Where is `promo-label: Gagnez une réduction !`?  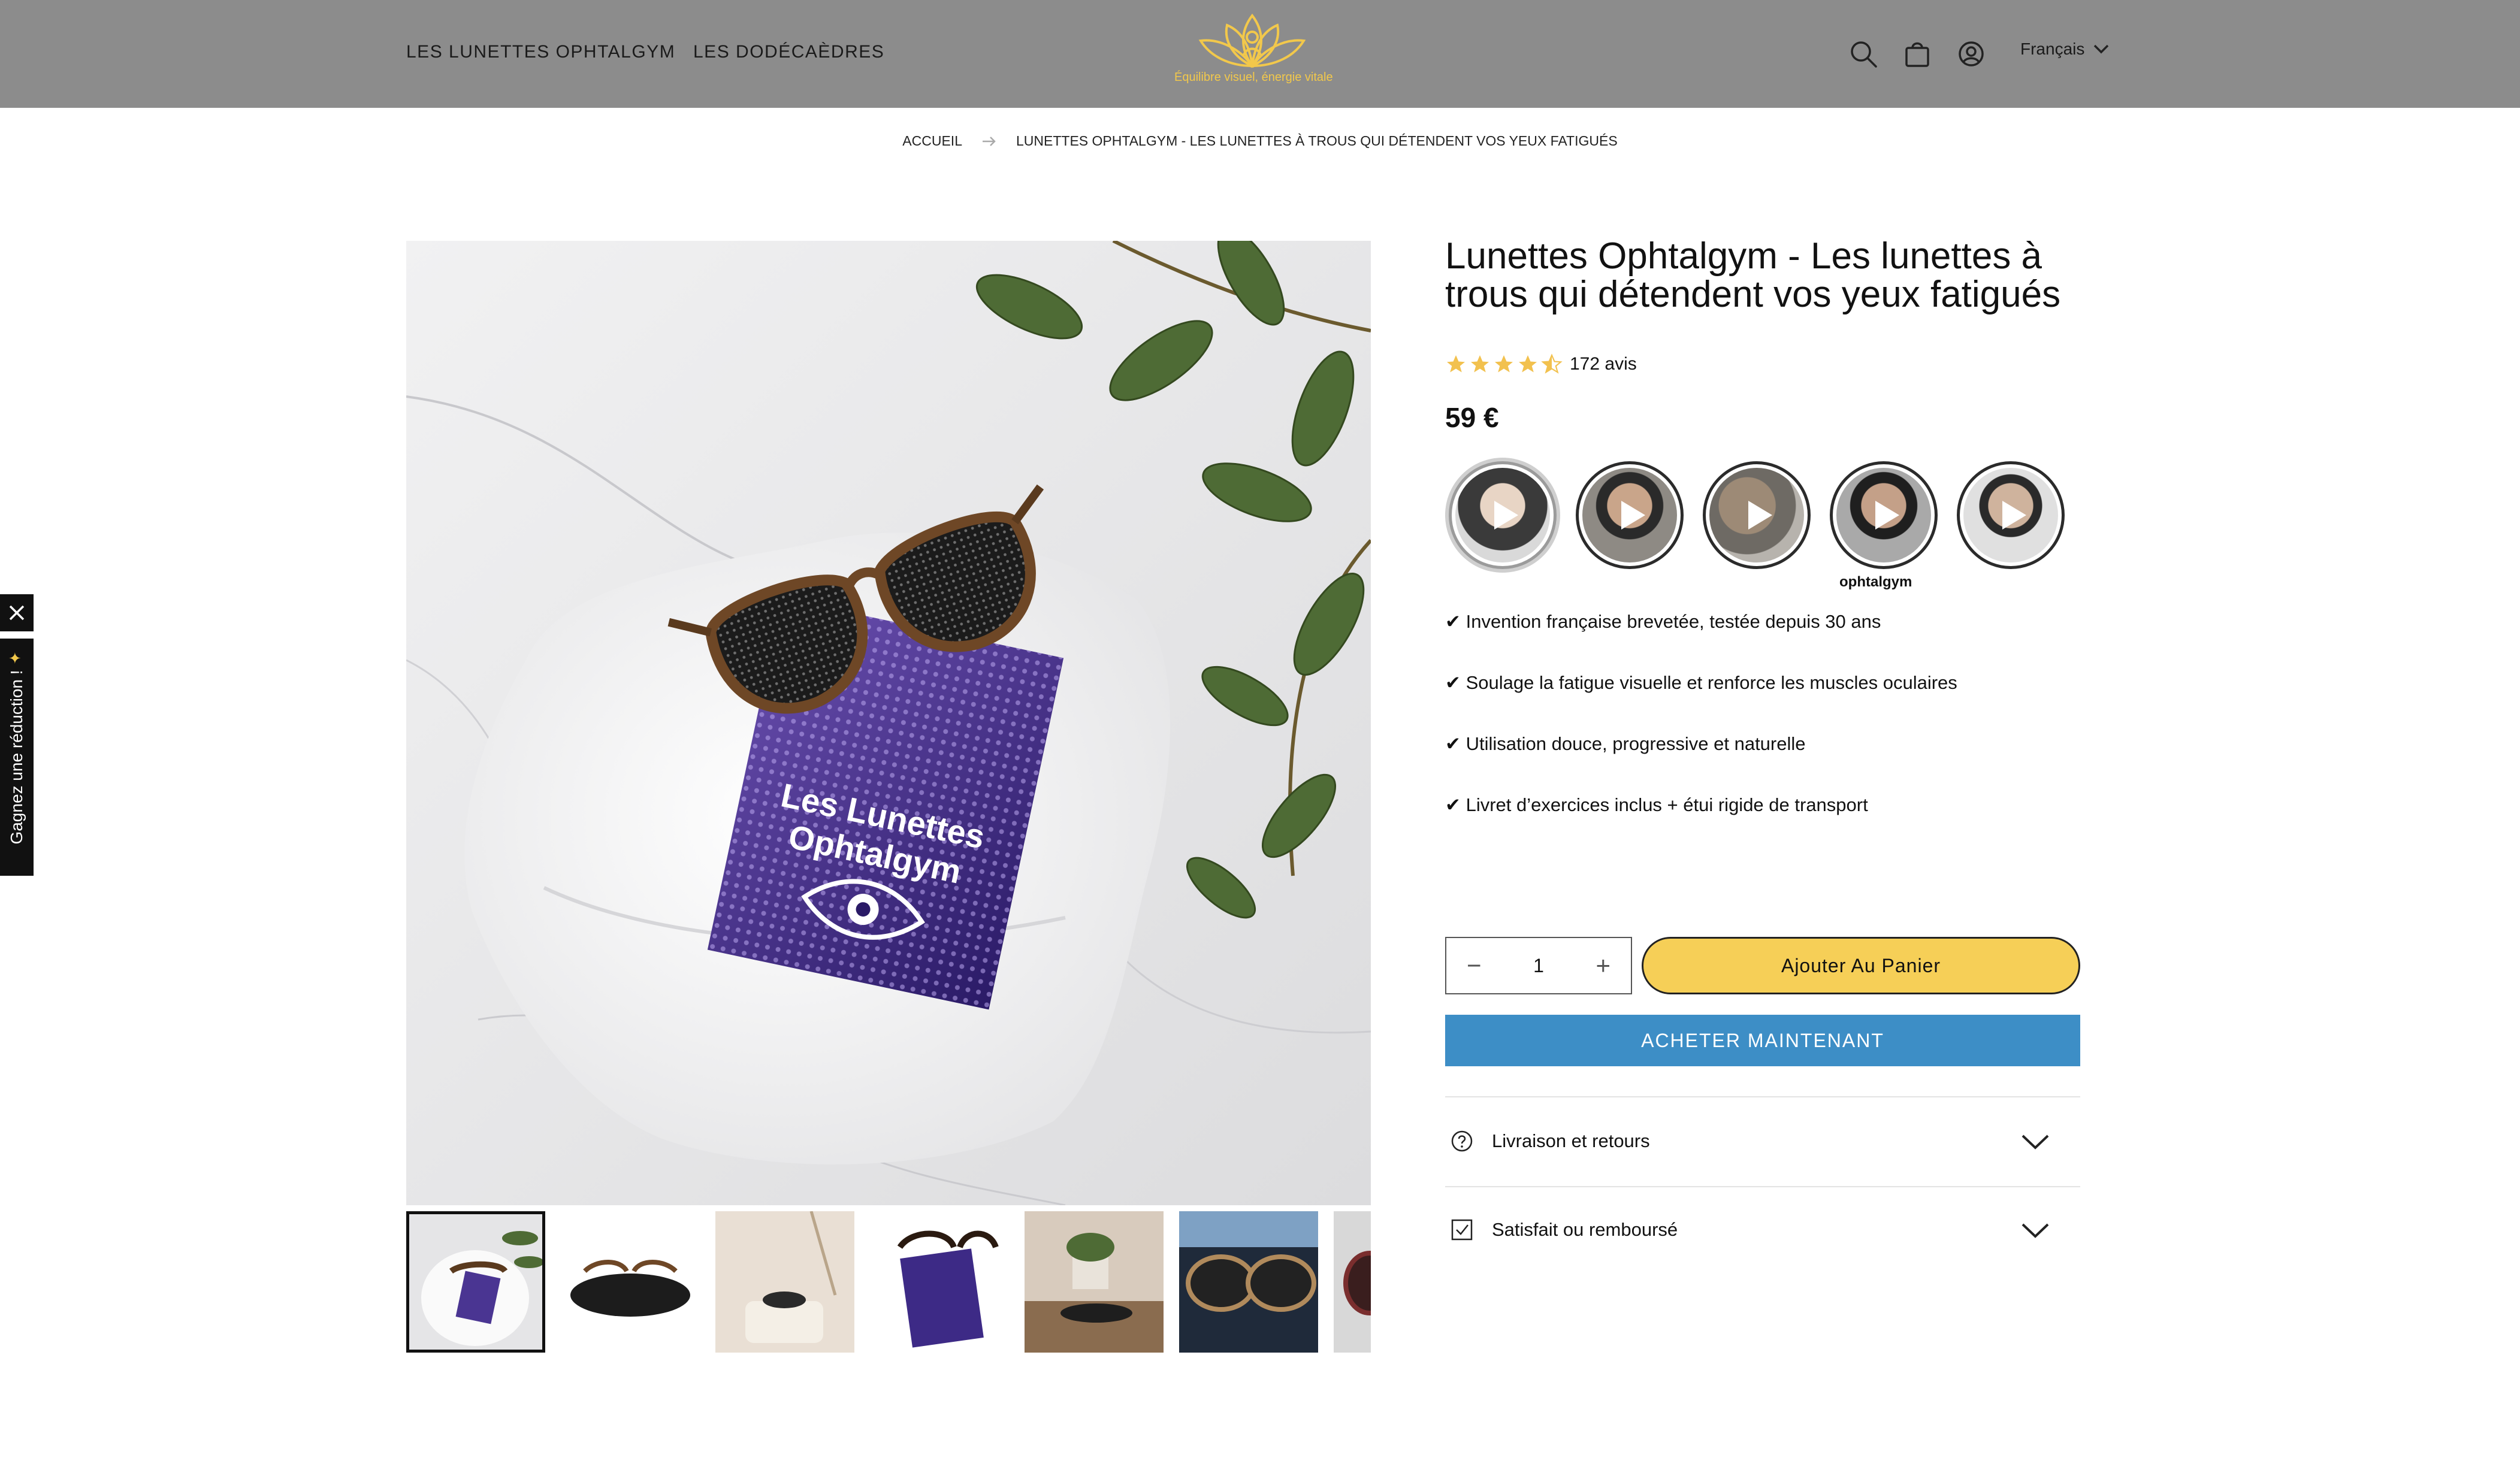
promo-label: Gagnez une réduction ! is located at coordinates (16, 757).